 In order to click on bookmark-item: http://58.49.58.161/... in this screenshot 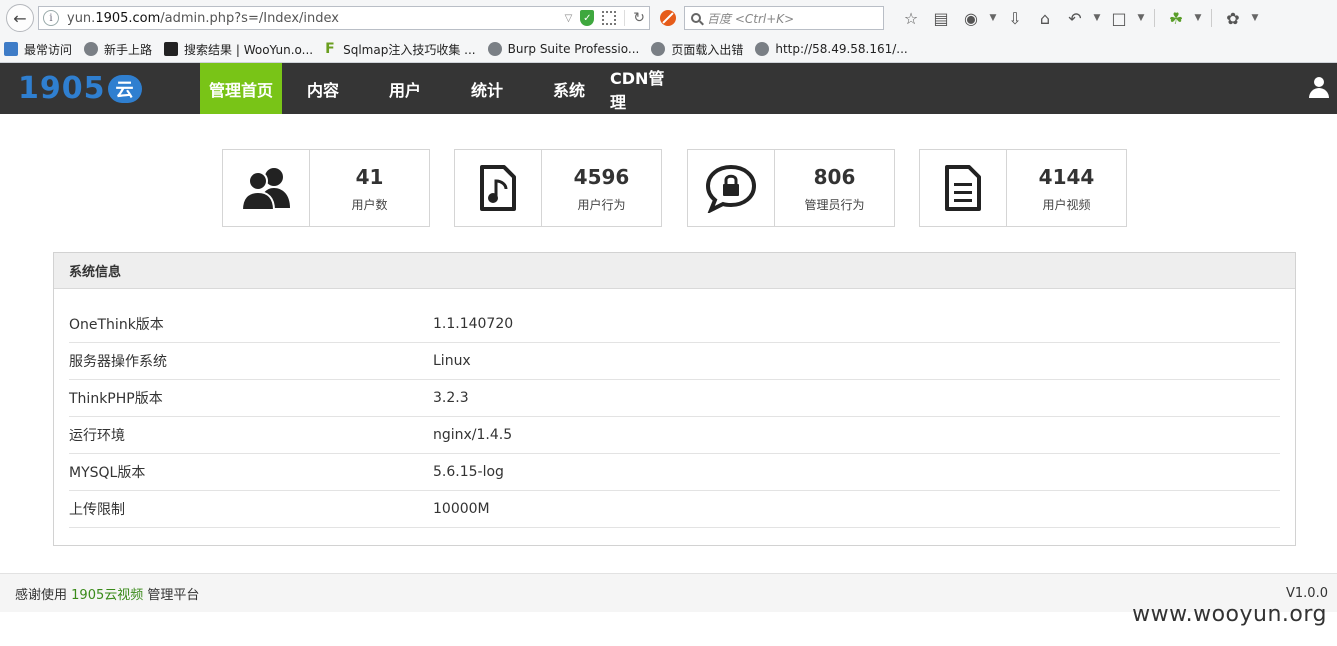, I will do `click(831, 49)`.